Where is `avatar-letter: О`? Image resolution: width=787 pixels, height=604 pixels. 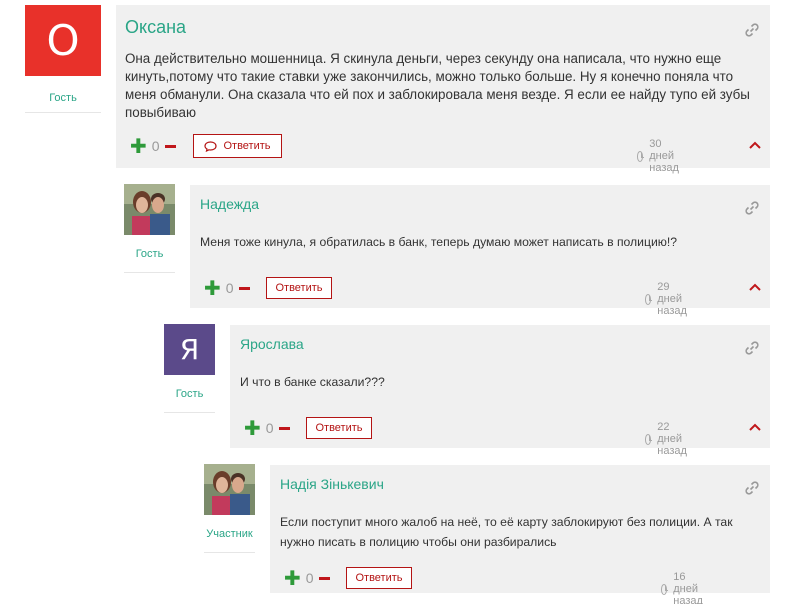
avatar-letter: О is located at coordinates (63, 40).